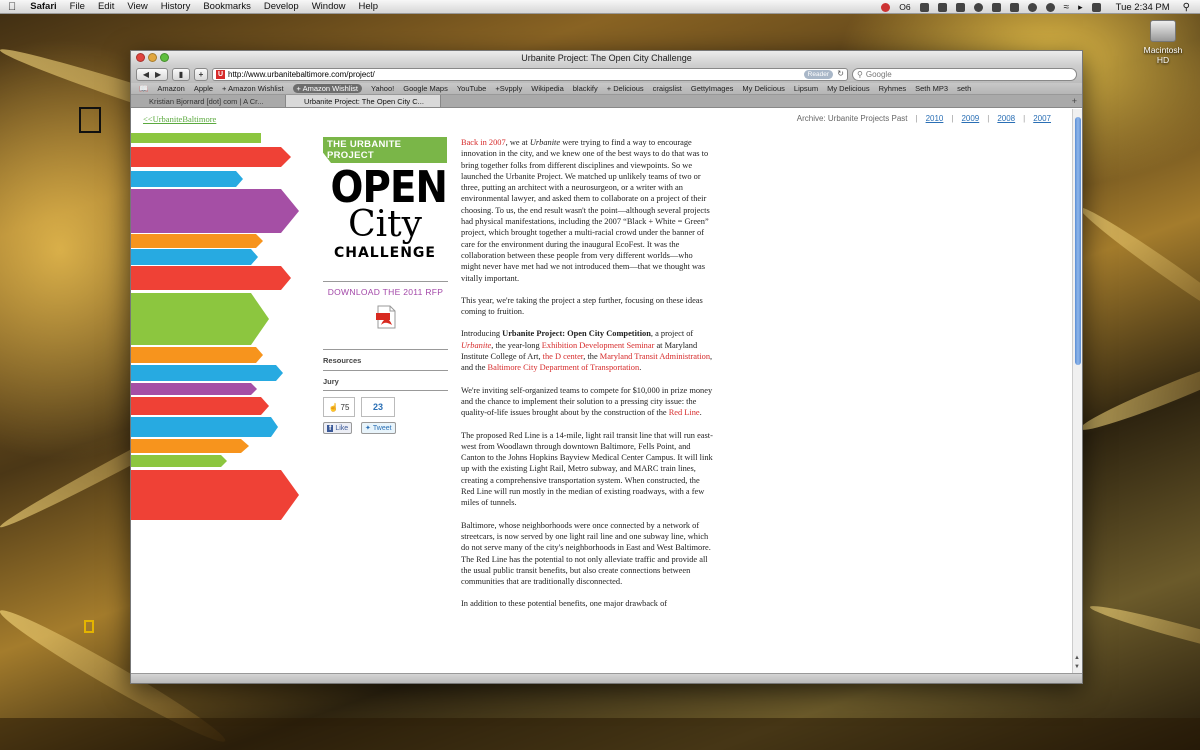 This screenshot has height=750, width=1200. I want to click on download-rfp-link: DOWNLOAD THE 2011 RFP, so click(385, 292).